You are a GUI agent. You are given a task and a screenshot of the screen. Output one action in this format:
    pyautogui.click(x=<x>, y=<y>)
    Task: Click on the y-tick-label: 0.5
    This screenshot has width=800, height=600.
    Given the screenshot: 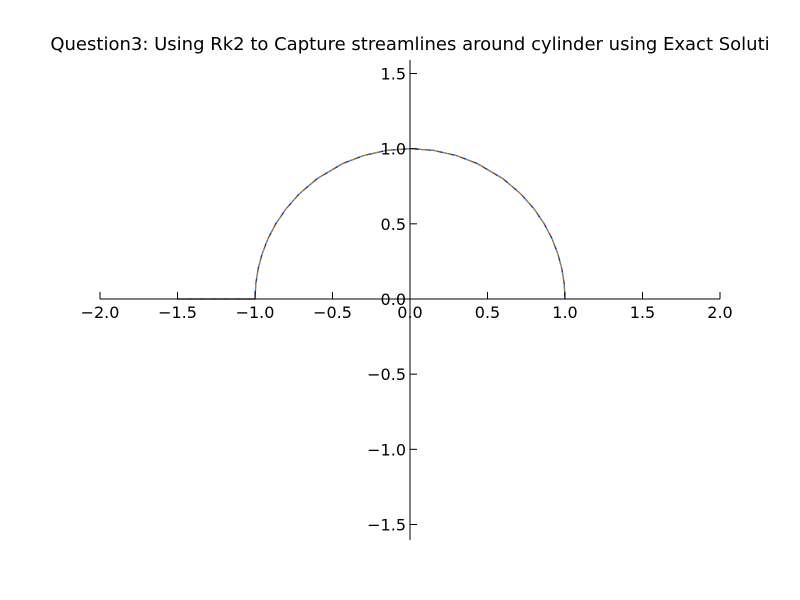 What is the action you would take?
    pyautogui.click(x=393, y=224)
    